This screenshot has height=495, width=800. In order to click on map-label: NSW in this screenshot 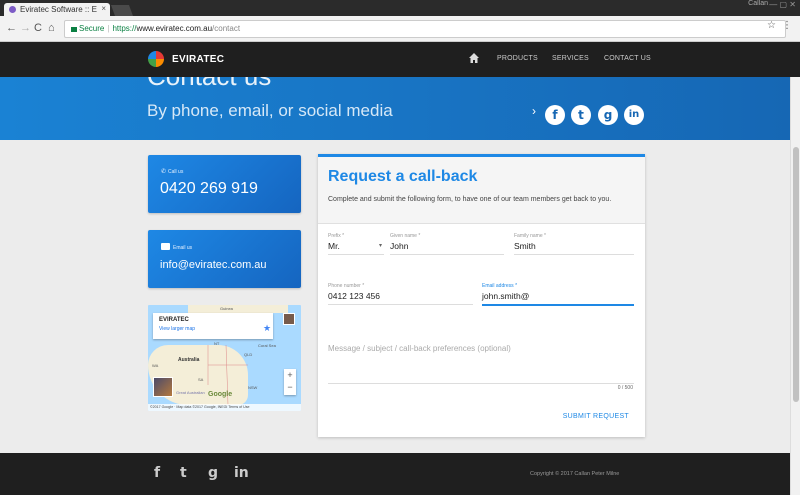, I will do `click(253, 387)`.